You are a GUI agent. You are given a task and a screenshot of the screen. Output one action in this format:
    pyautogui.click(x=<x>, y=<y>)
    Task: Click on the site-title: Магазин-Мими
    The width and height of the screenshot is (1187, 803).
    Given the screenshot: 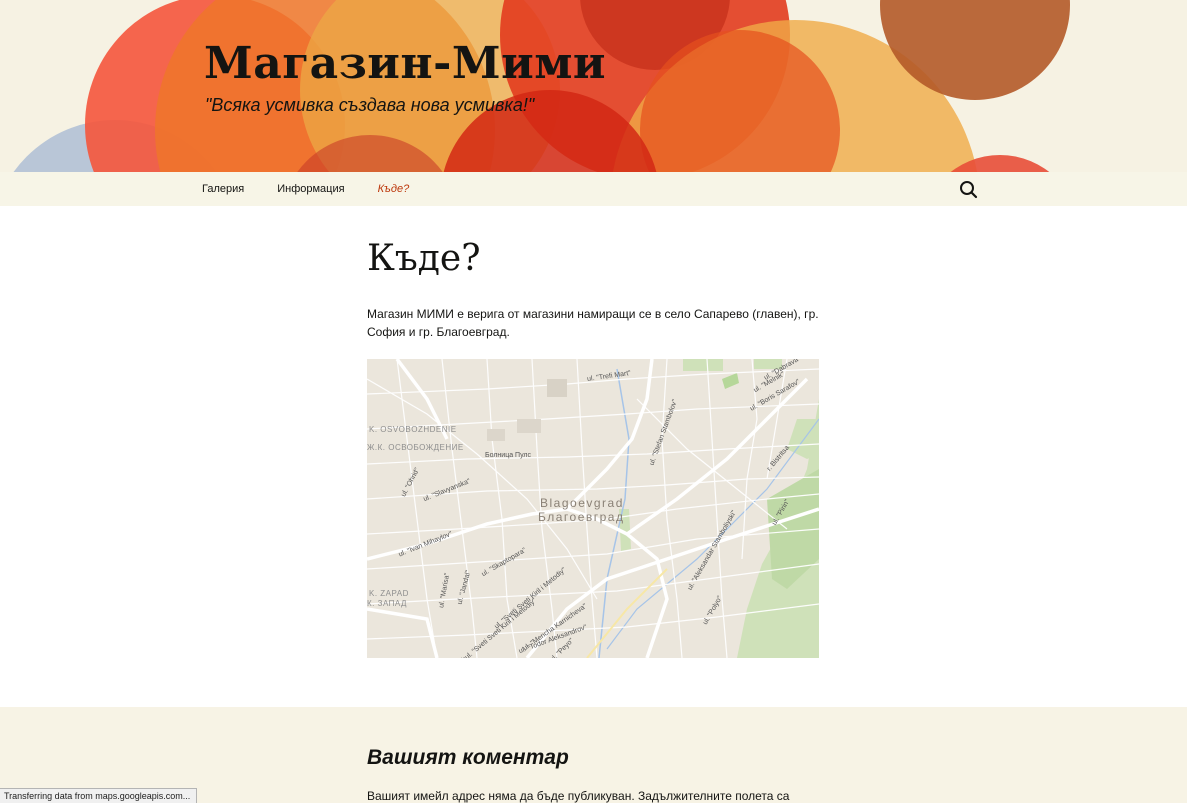 What is the action you would take?
    pyautogui.click(x=405, y=63)
    